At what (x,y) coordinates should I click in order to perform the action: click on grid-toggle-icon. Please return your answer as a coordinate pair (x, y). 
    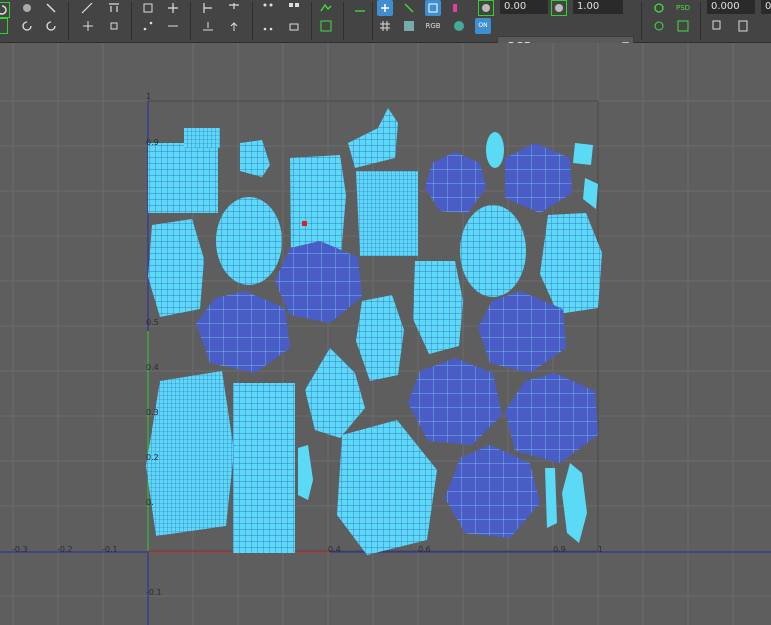
    Looking at the image, I should click on (234, 8).